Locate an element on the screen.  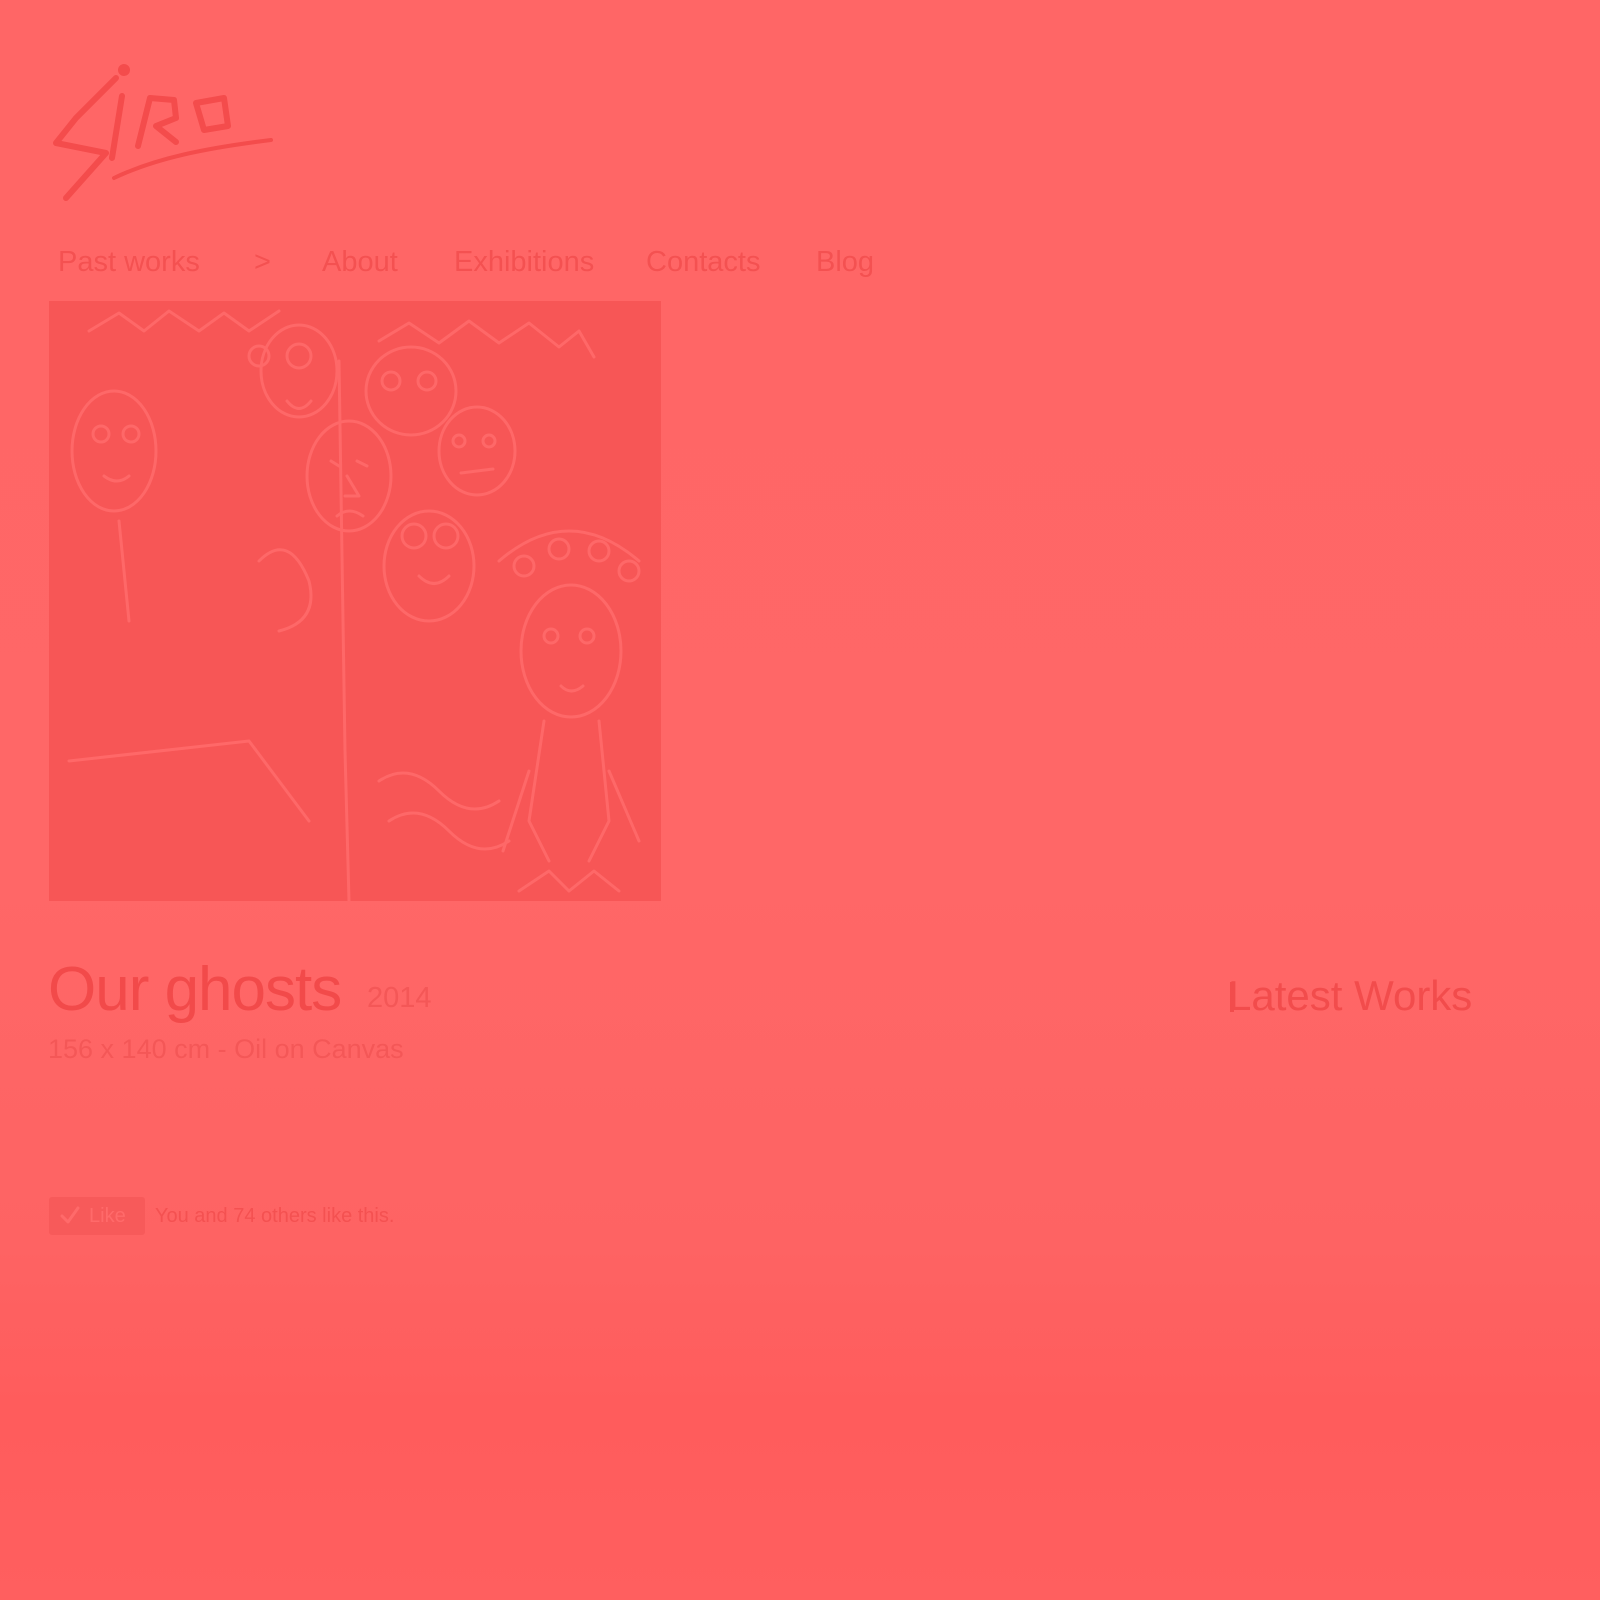
latest-works-heading: Latest Works is located at coordinates (1350, 996).